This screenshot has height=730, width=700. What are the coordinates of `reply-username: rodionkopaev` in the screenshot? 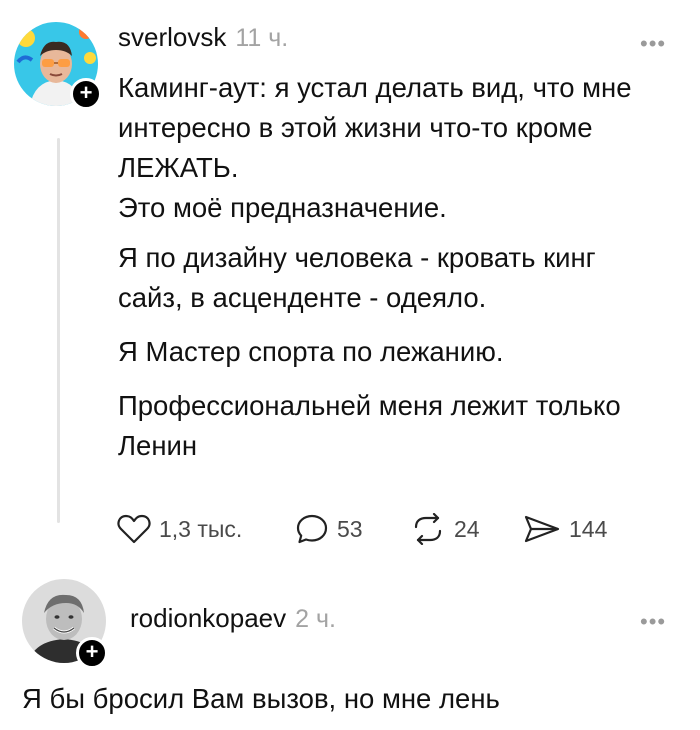 It's located at (208, 618).